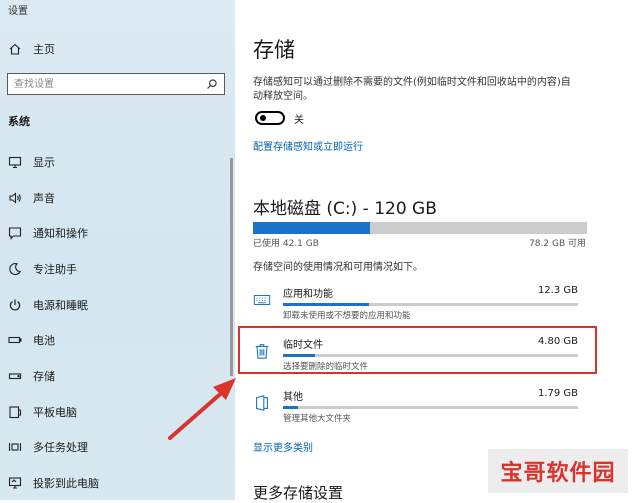 Image resolution: width=633 pixels, height=503 pixels. What do you see at coordinates (345, 209) in the screenshot?
I see `disk-title: 本地磁盘 (C:) - 120 GB` at bounding box center [345, 209].